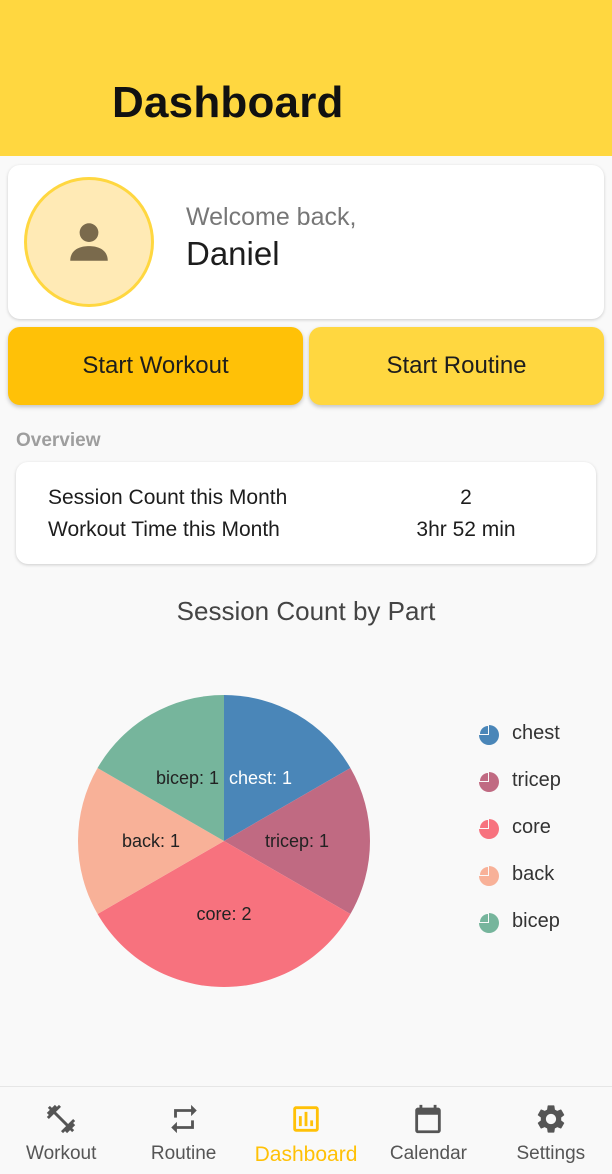  What do you see at coordinates (223, 914) in the screenshot?
I see `pie-label-core: core: 2` at bounding box center [223, 914].